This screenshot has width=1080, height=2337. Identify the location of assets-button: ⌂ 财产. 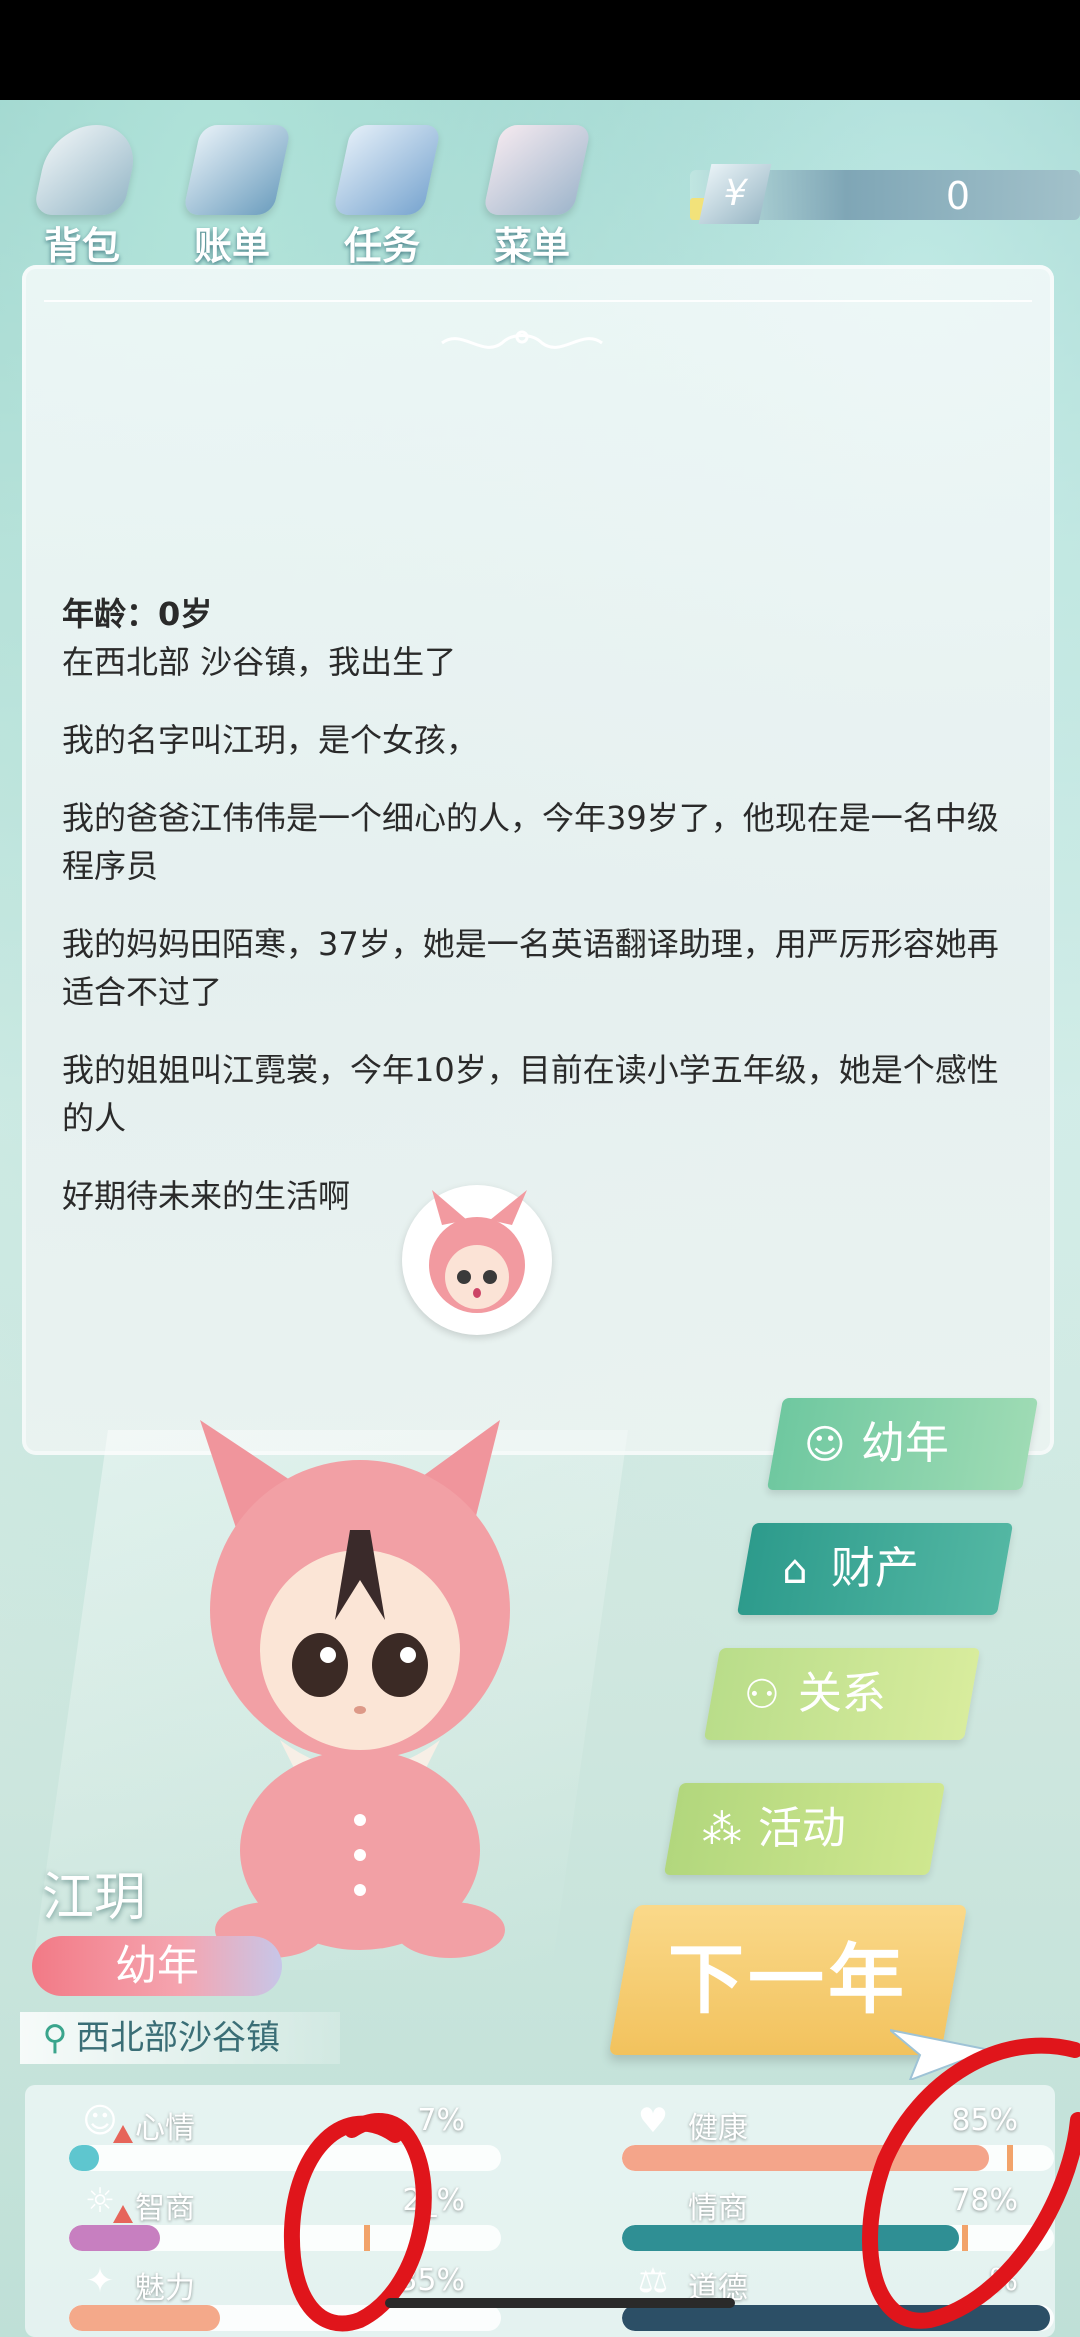
(875, 1569).